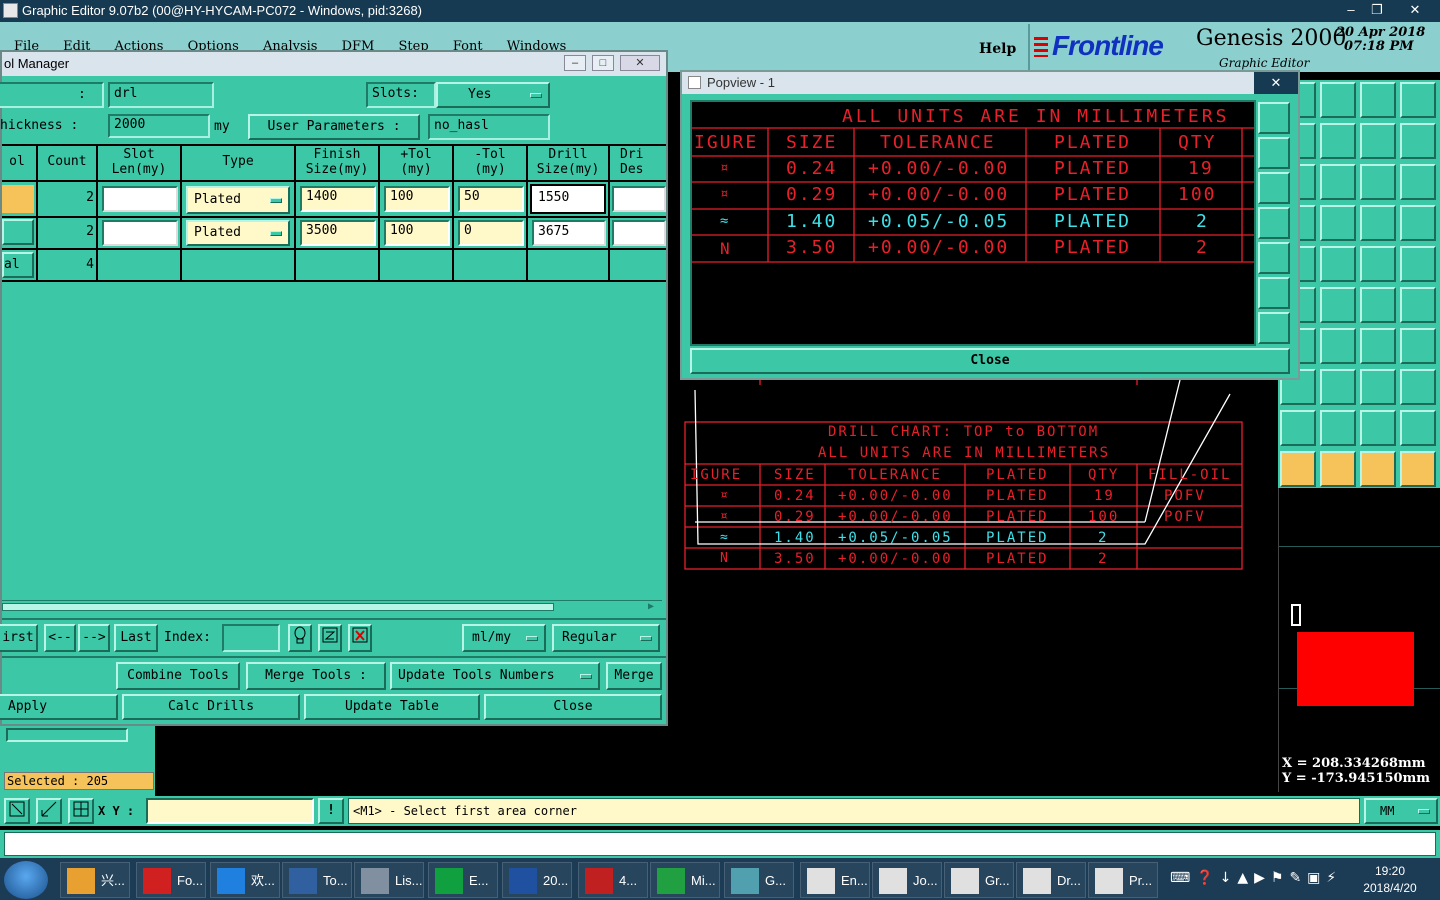  I want to click on row2-plus-tol-input: 100, so click(417, 233).